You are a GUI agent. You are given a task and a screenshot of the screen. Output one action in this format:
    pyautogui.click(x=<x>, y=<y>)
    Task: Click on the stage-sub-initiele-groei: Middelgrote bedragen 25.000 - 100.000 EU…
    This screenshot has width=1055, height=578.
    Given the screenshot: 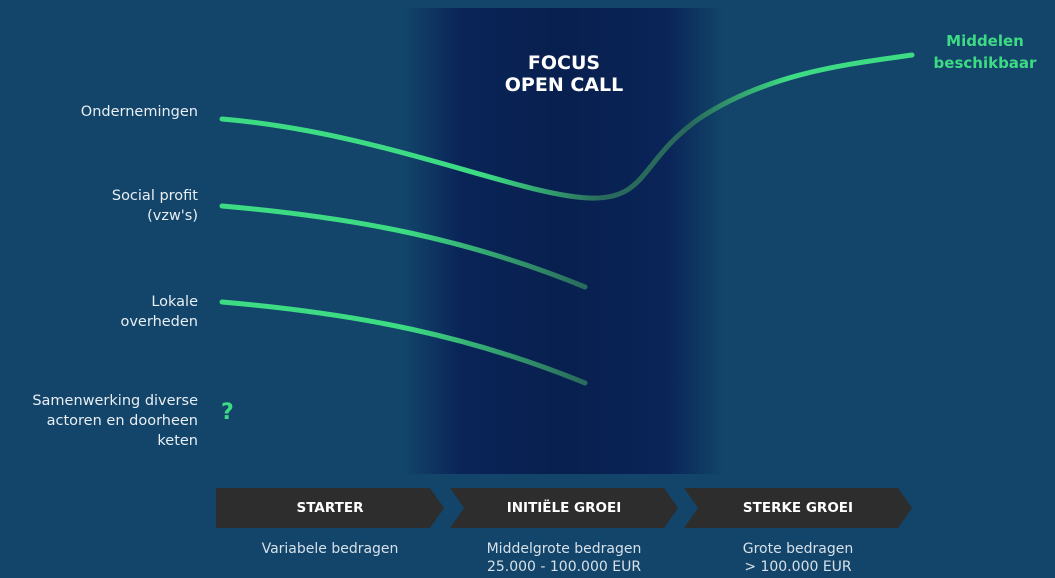 What is the action you would take?
    pyautogui.click(x=564, y=558)
    